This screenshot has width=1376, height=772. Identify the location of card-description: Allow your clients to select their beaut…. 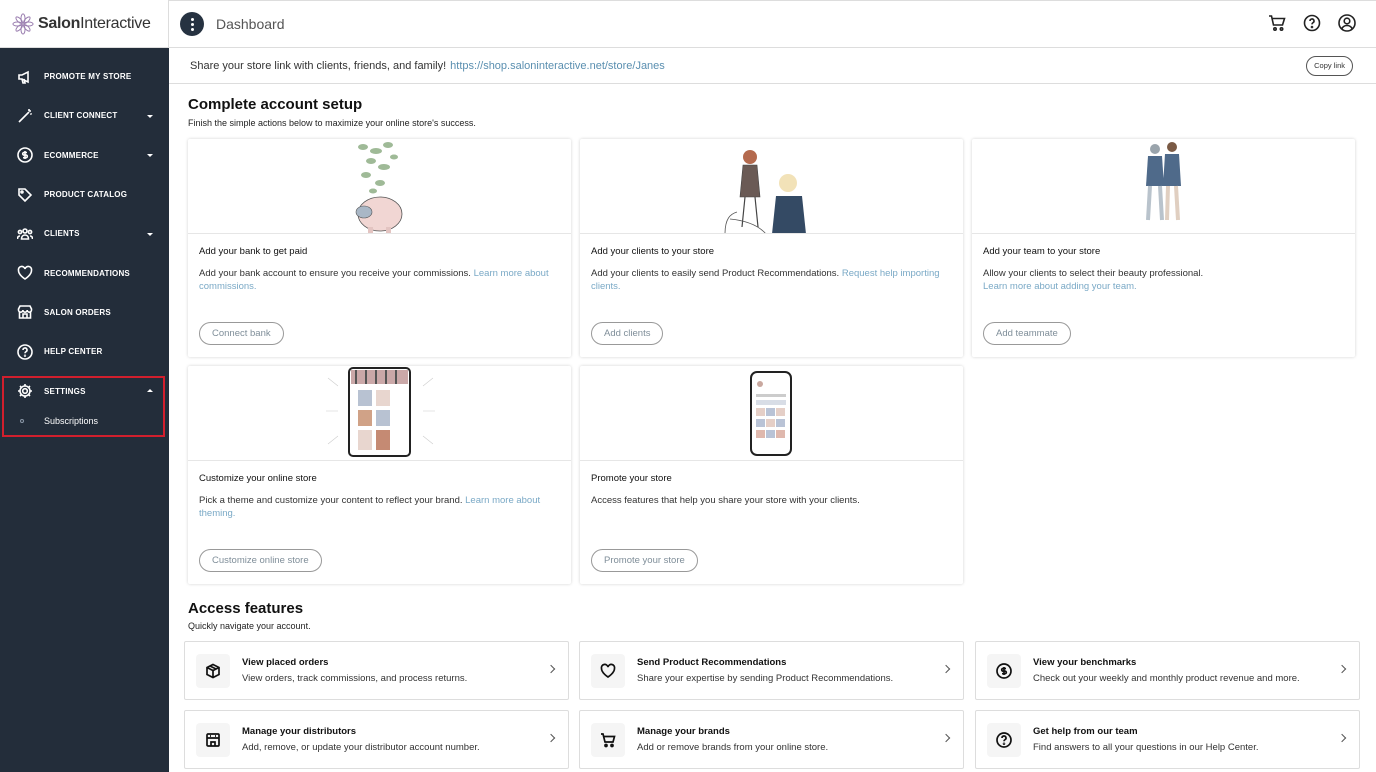
(1093, 280).